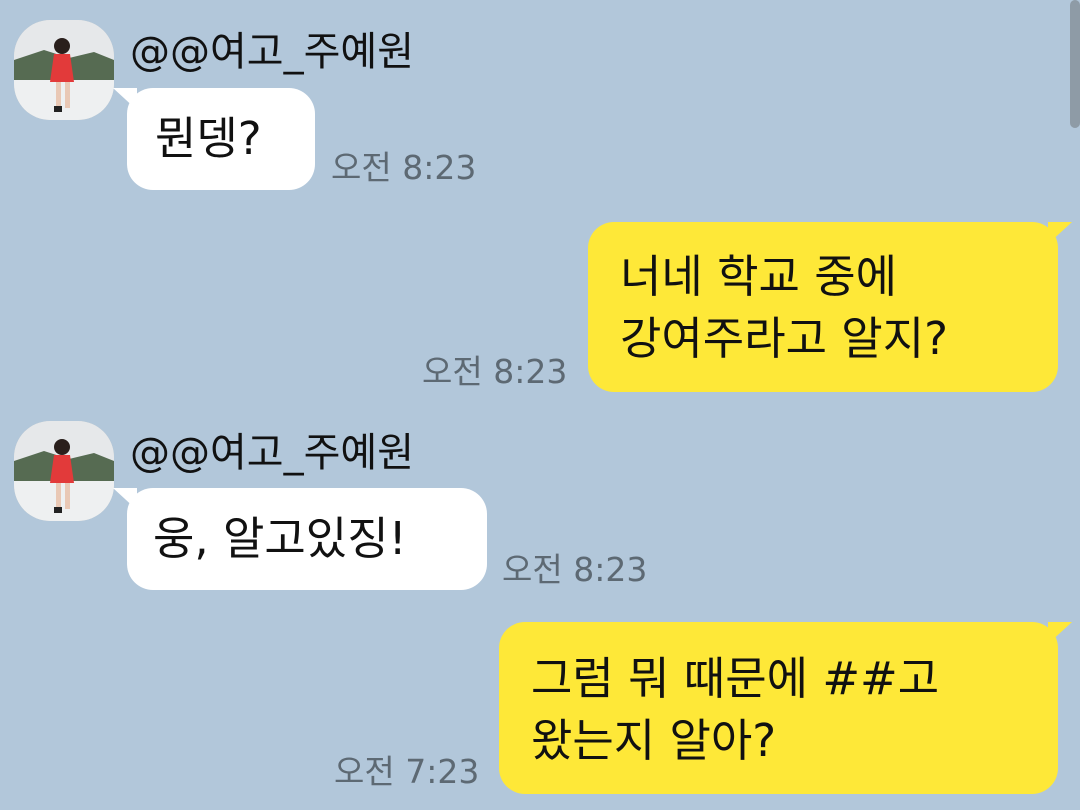  I want to click on message-timestamp: 오전 7:23, so click(407, 771).